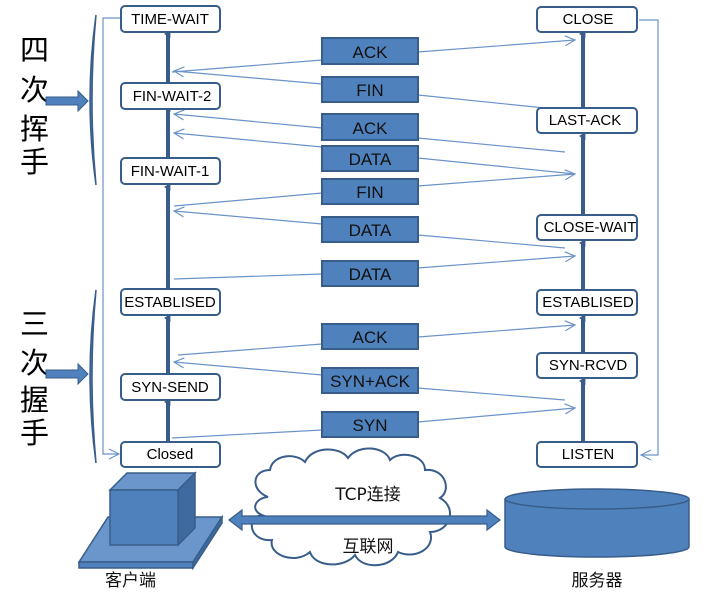  I want to click on three-way-handshake-label: 三 次 握 手, so click(34, 378).